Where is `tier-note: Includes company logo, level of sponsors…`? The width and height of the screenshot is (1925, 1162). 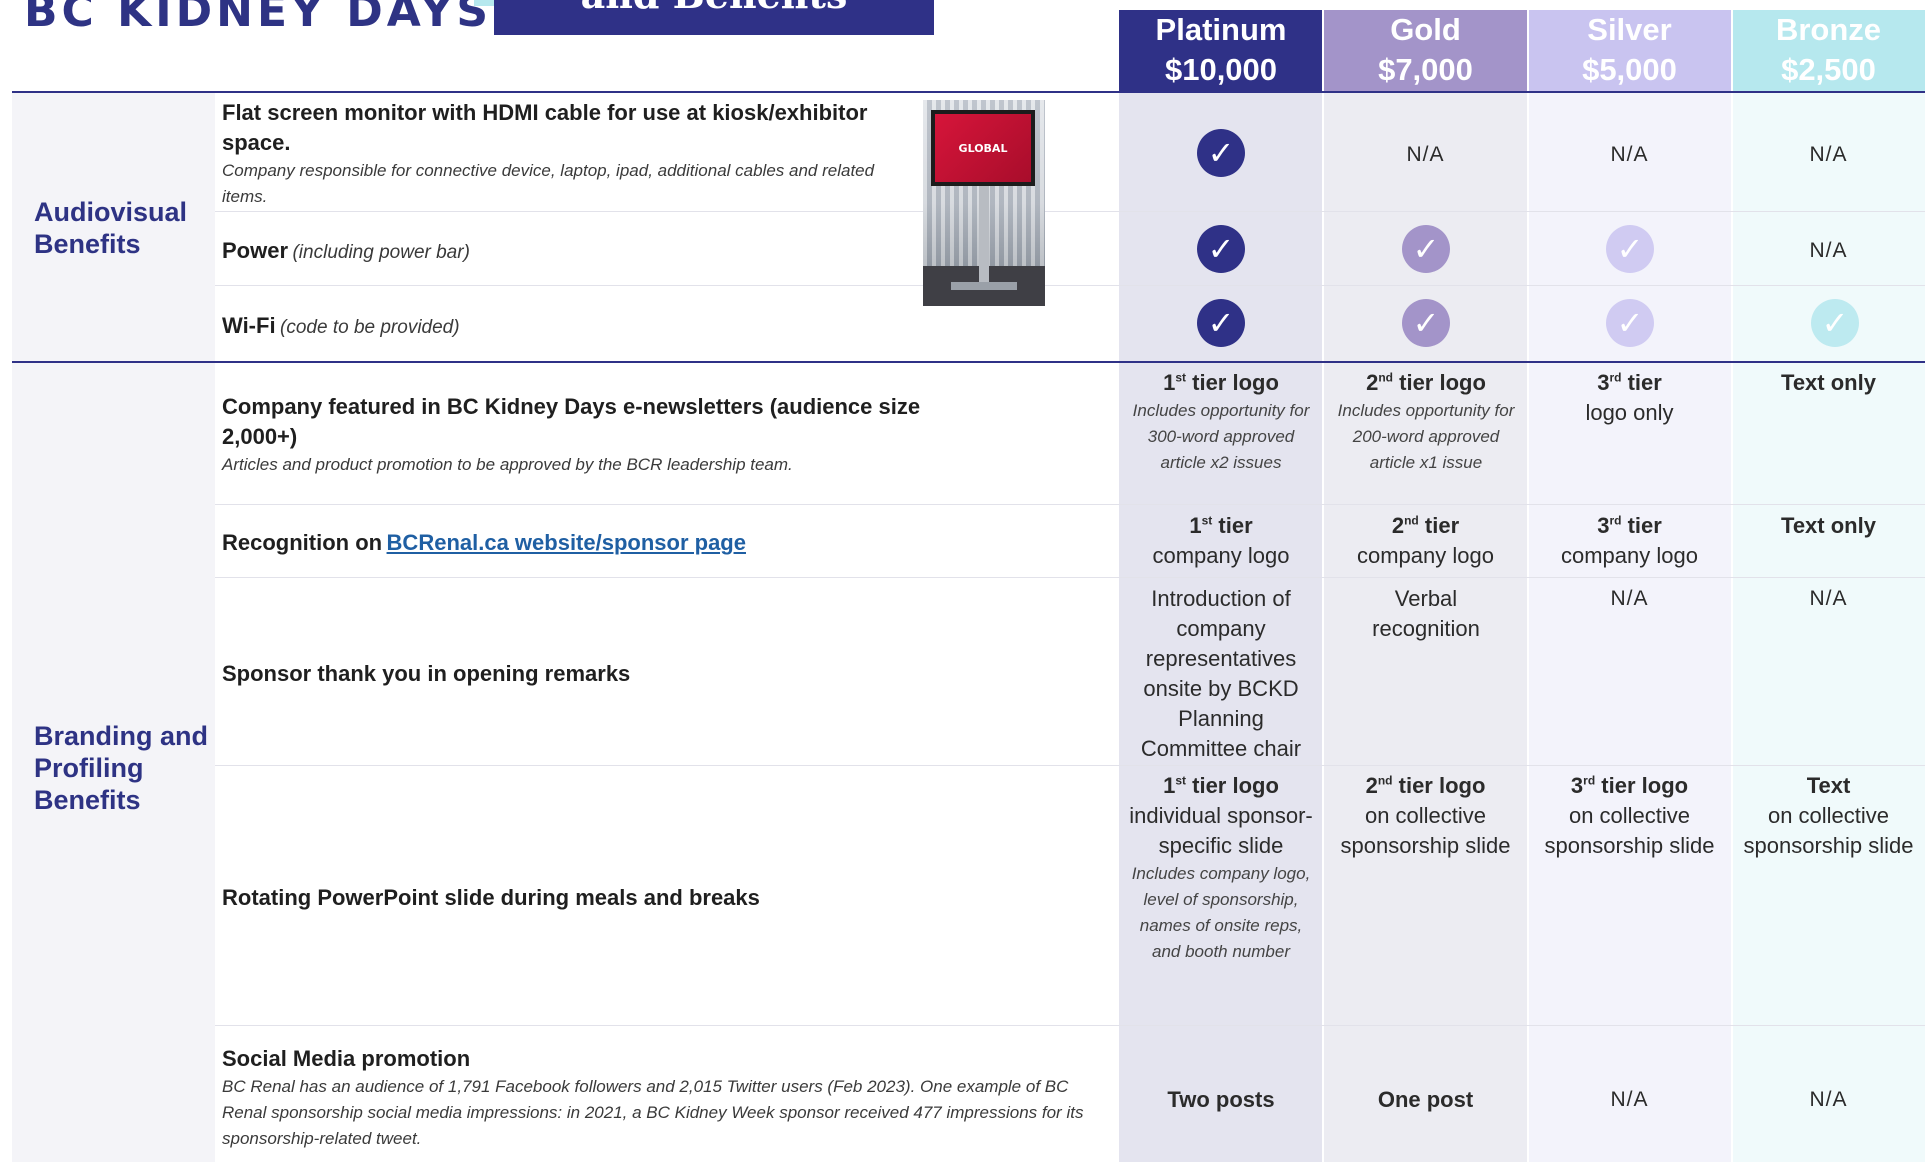 tier-note: Includes company logo, level of sponsors… is located at coordinates (1221, 912).